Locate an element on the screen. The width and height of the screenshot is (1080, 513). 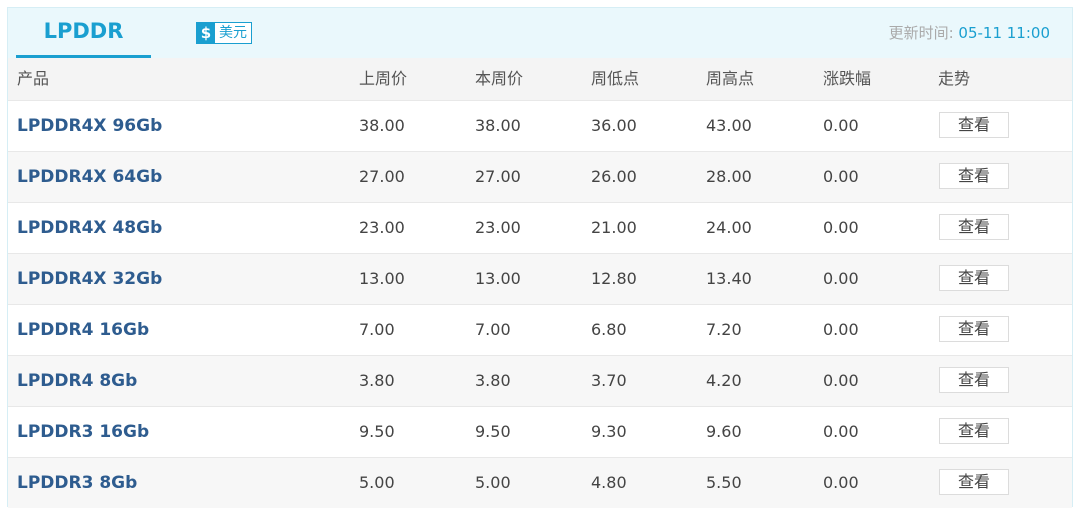
week-high: 43.00 is located at coordinates (729, 125).